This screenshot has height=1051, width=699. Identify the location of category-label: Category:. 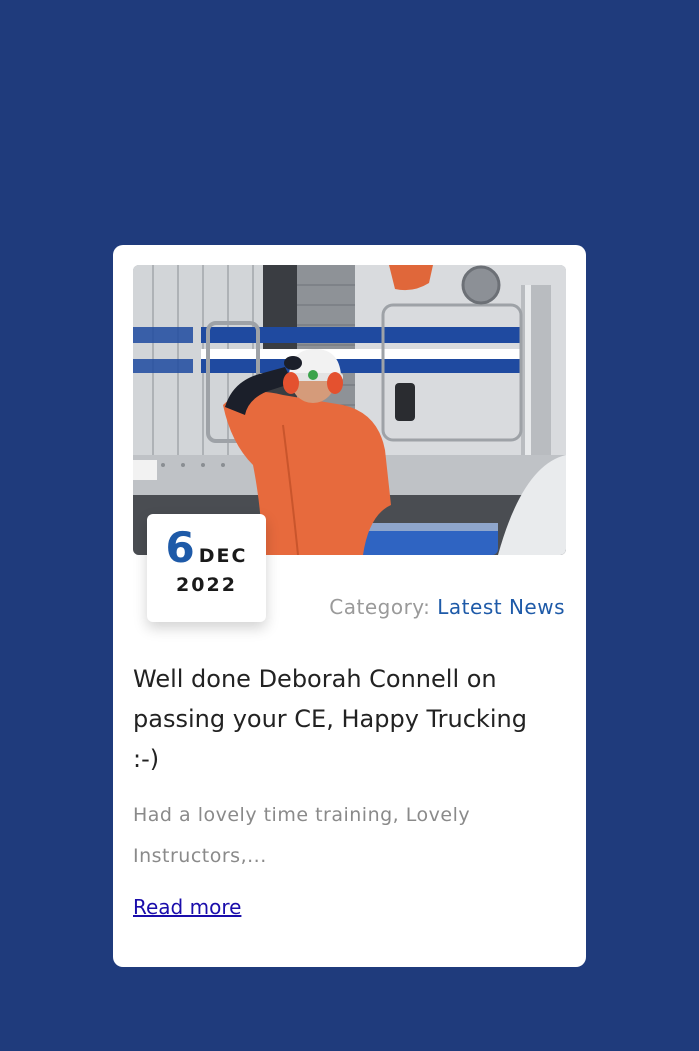
(380, 607).